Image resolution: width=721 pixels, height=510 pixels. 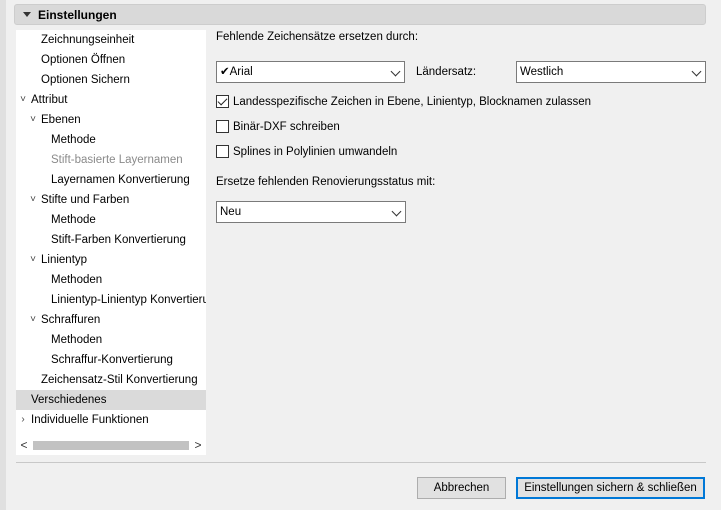 What do you see at coordinates (446, 72) in the screenshot?
I see `country-set-label: Ländersatz:` at bounding box center [446, 72].